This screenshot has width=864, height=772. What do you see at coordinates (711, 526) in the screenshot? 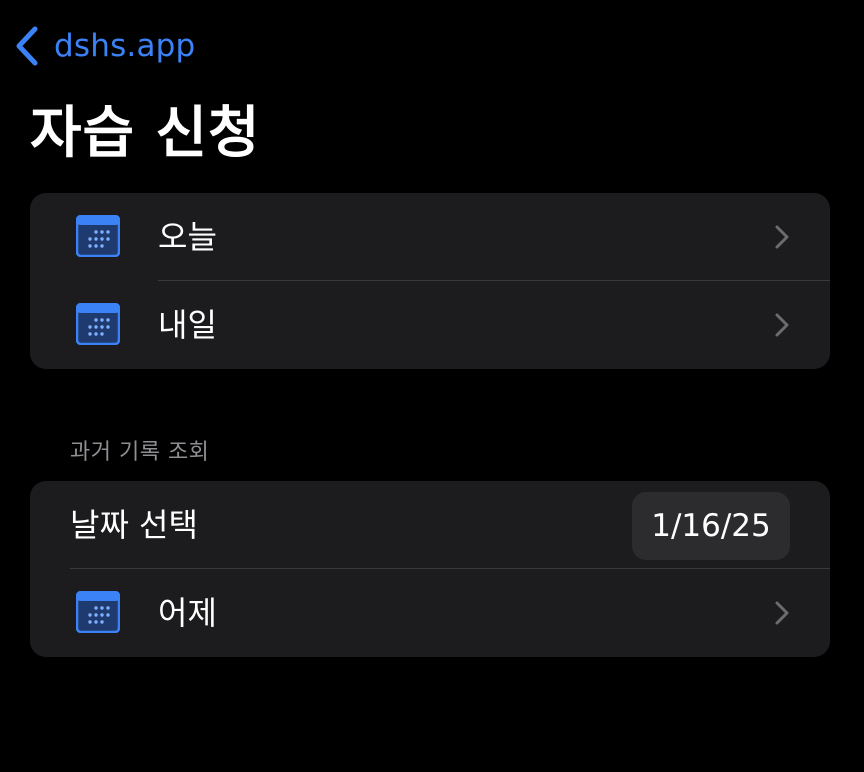
I see `date-picker-button: 1/16/25` at bounding box center [711, 526].